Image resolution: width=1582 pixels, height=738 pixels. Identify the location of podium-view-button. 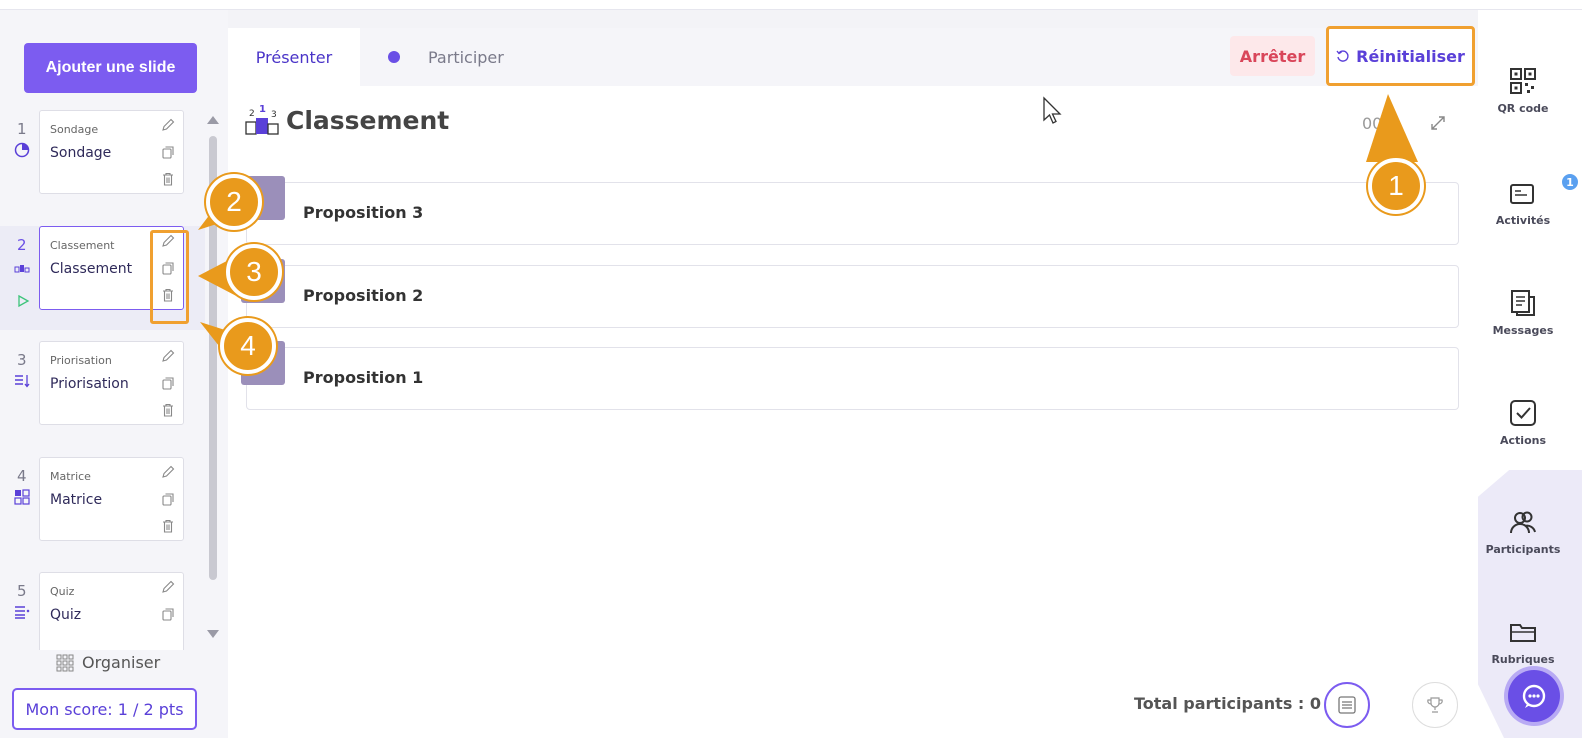
(1435, 705).